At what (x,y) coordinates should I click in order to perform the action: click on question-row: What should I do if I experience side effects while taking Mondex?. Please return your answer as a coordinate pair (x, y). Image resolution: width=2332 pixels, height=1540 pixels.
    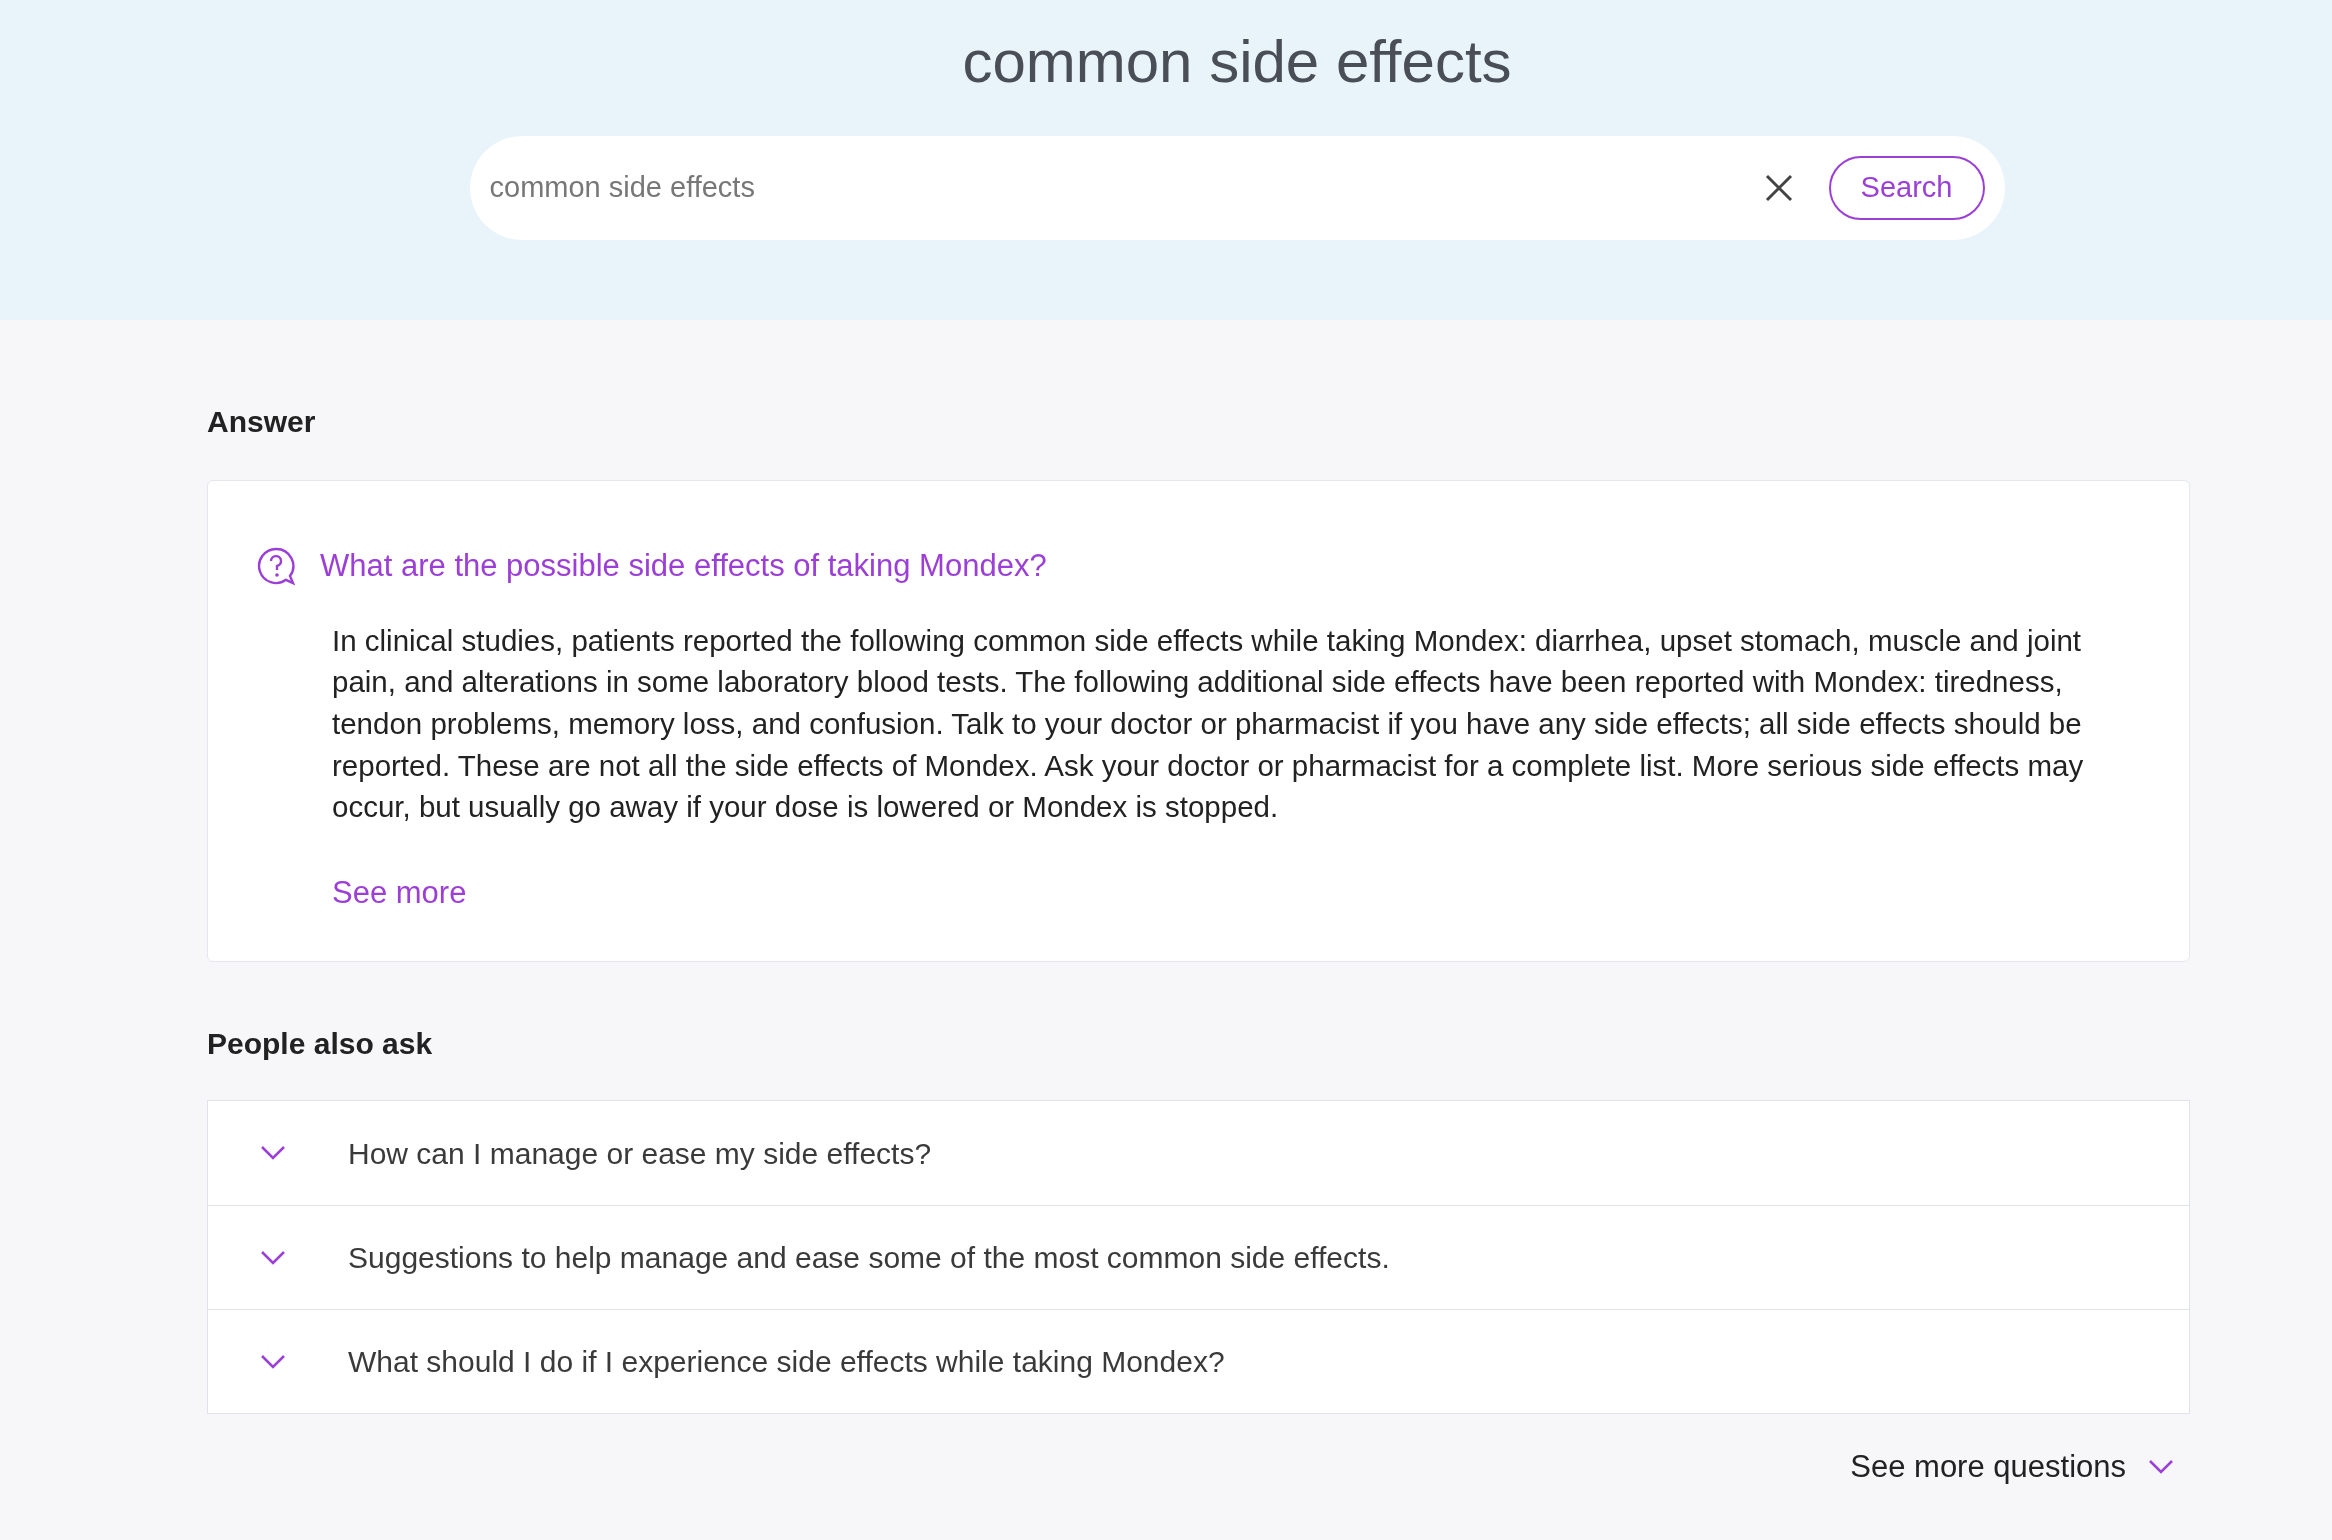
    Looking at the image, I should click on (1198, 1361).